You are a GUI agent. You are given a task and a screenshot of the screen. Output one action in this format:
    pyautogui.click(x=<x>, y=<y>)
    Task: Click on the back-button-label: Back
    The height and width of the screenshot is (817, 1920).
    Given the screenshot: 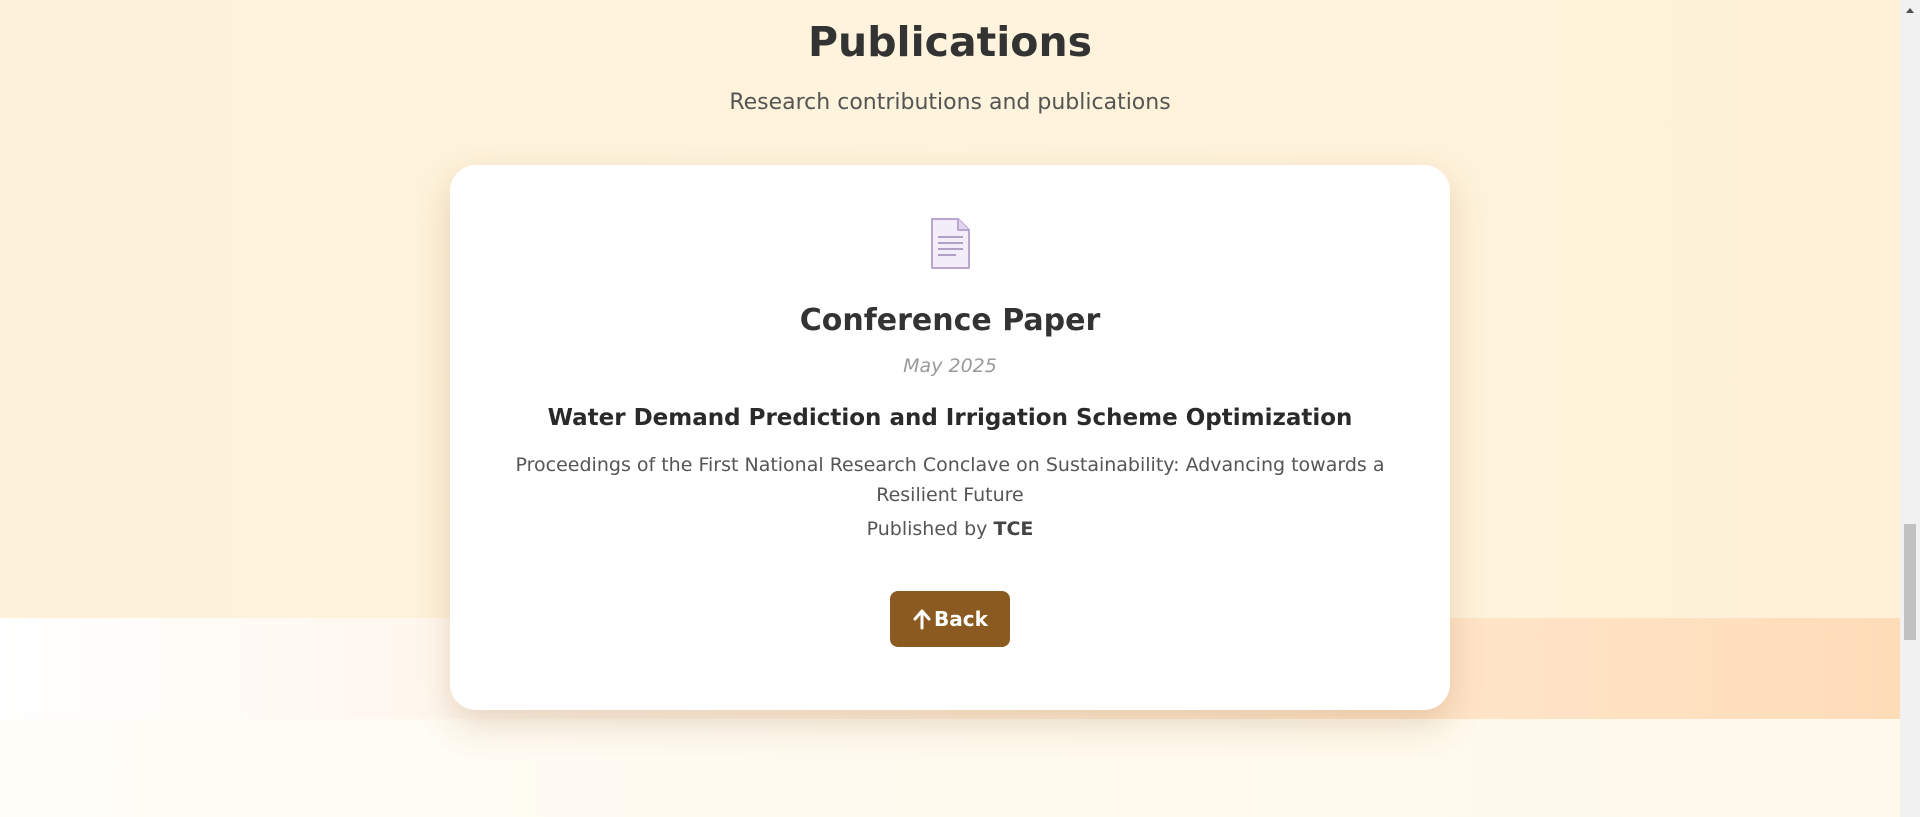 What is the action you would take?
    pyautogui.click(x=961, y=619)
    